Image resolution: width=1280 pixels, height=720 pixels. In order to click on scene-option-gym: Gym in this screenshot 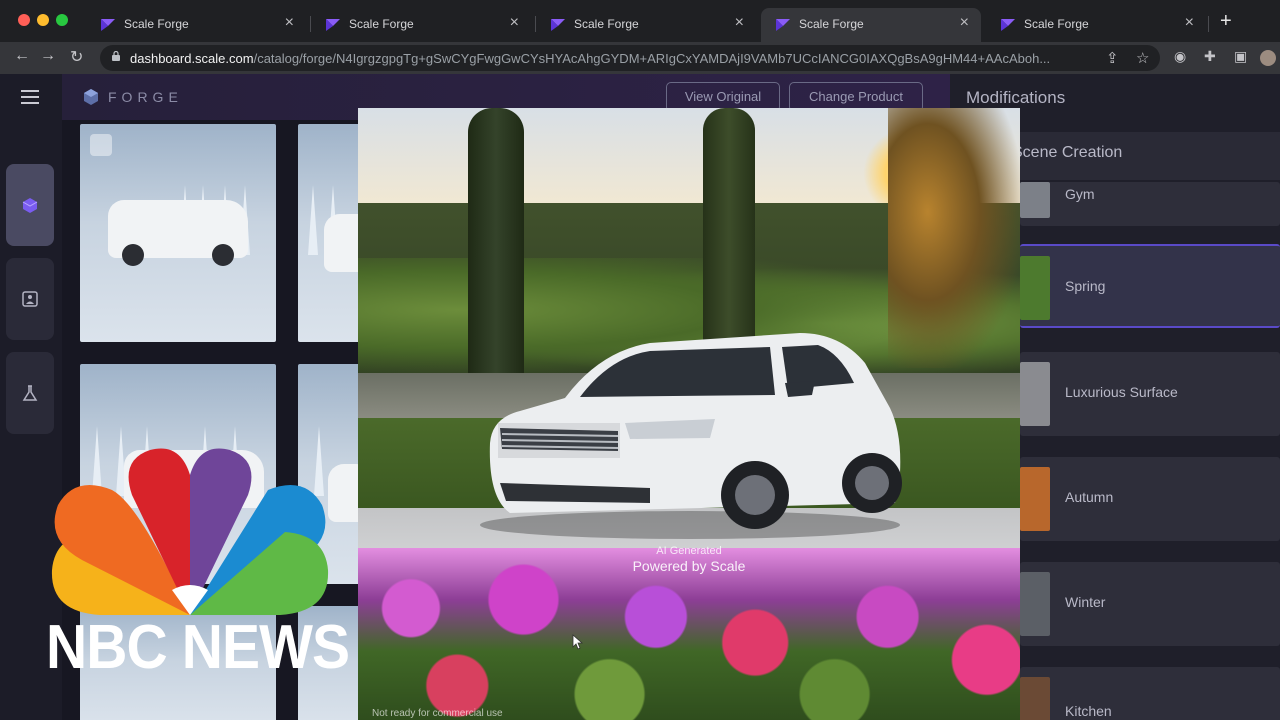, I will do `click(1150, 204)`.